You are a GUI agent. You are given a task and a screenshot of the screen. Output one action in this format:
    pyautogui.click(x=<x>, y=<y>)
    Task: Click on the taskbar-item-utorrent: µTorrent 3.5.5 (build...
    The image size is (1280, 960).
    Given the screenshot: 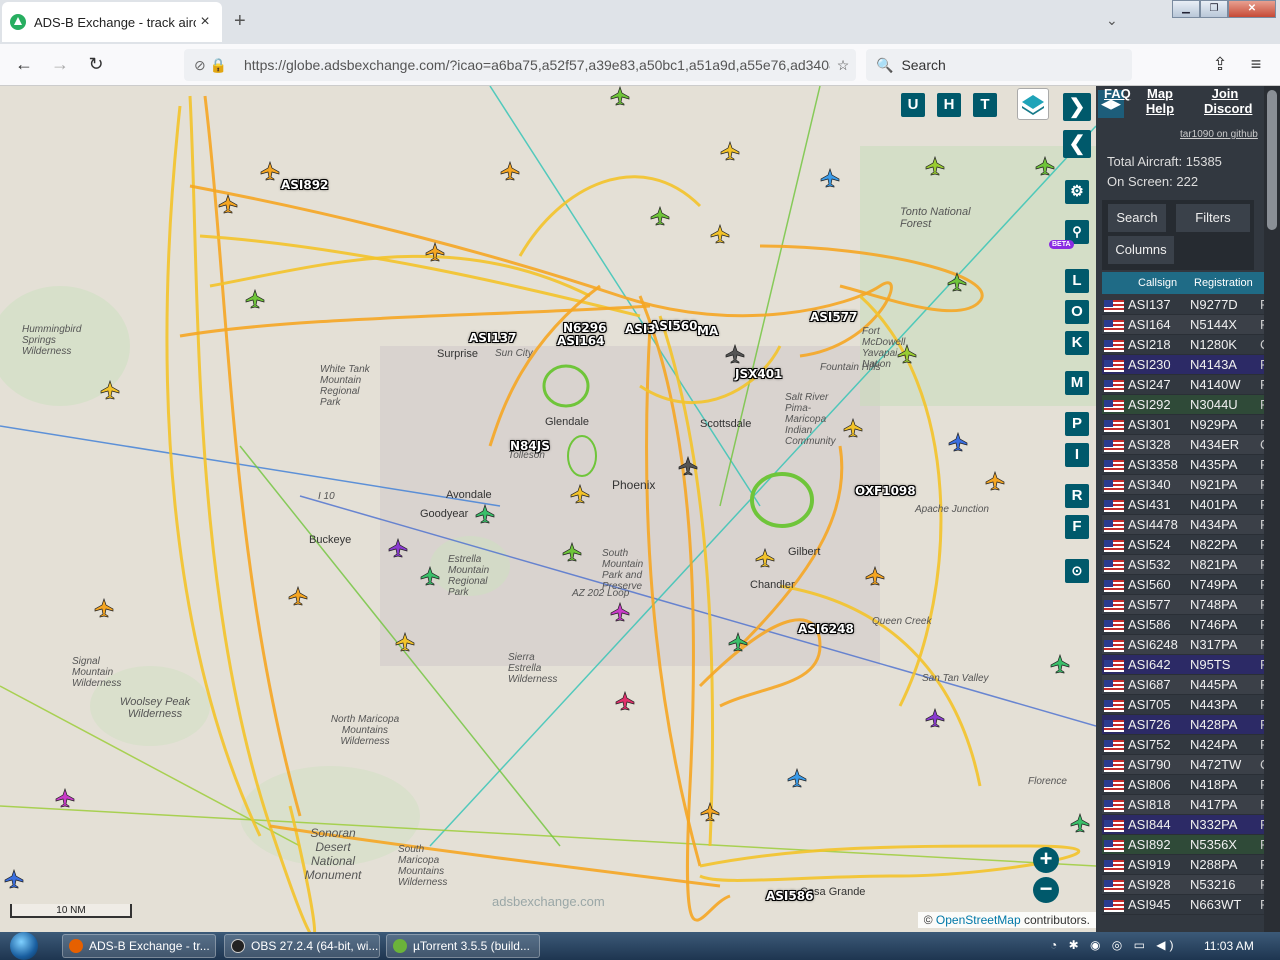 What is the action you would take?
    pyautogui.click(x=463, y=946)
    